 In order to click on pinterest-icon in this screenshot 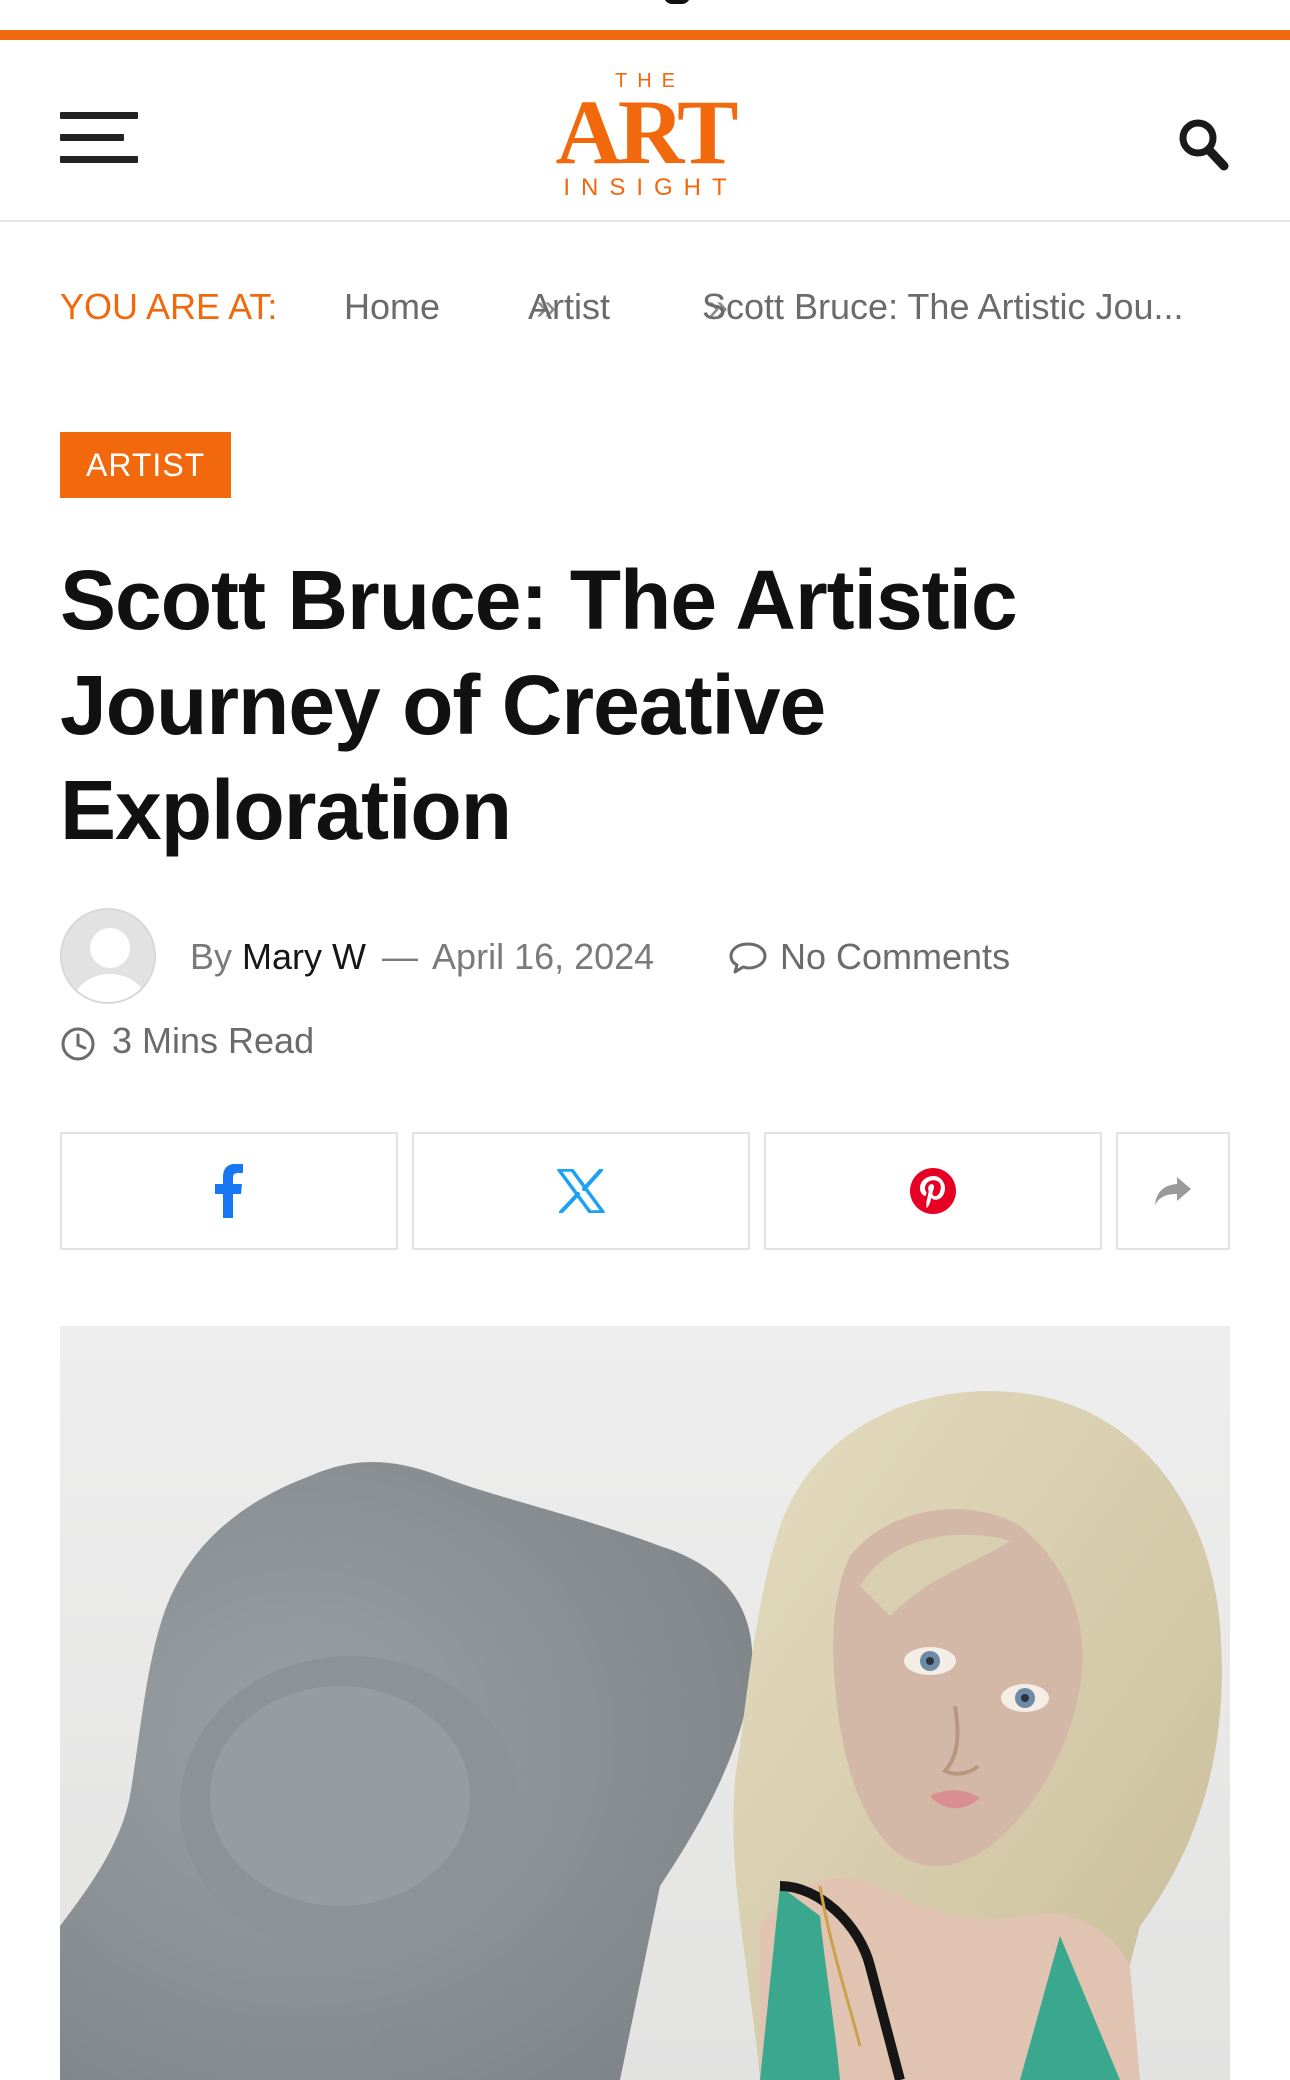, I will do `click(933, 1191)`.